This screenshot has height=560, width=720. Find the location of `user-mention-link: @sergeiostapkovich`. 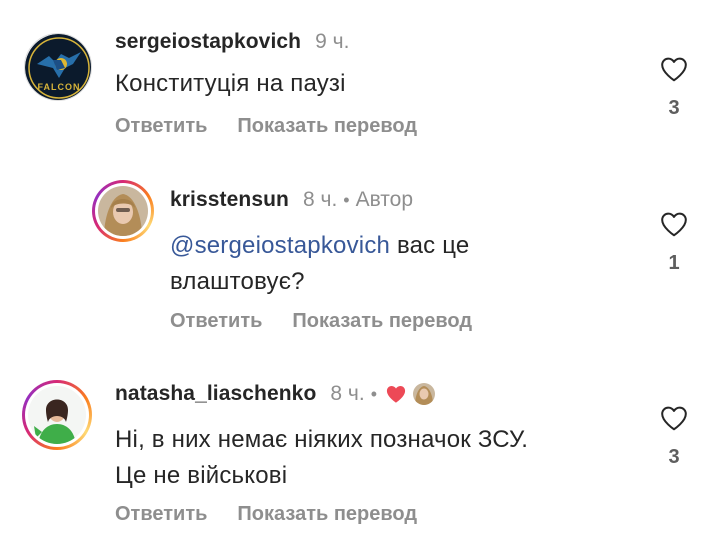

user-mention-link: @sergeiostapkovich is located at coordinates (280, 245).